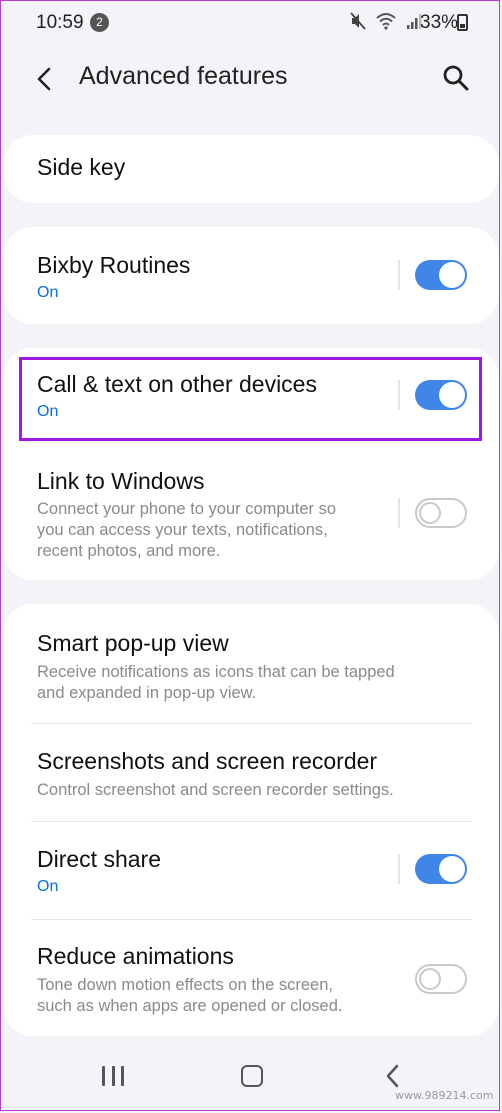 The image size is (502, 1113). What do you see at coordinates (147, 693) in the screenshot?
I see `desc-line: and expanded in pop-up view.` at bounding box center [147, 693].